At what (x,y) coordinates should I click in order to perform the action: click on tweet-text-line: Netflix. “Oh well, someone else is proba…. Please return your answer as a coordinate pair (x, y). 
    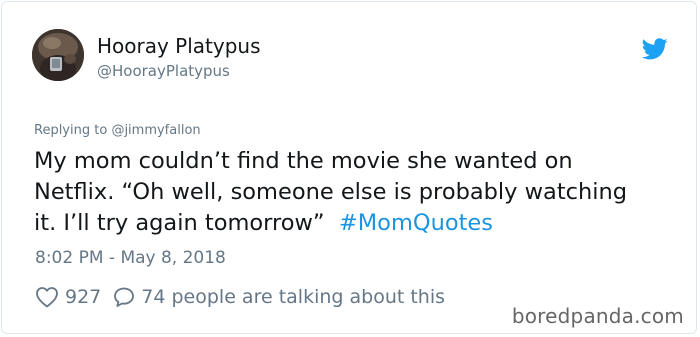
    Looking at the image, I should click on (331, 192).